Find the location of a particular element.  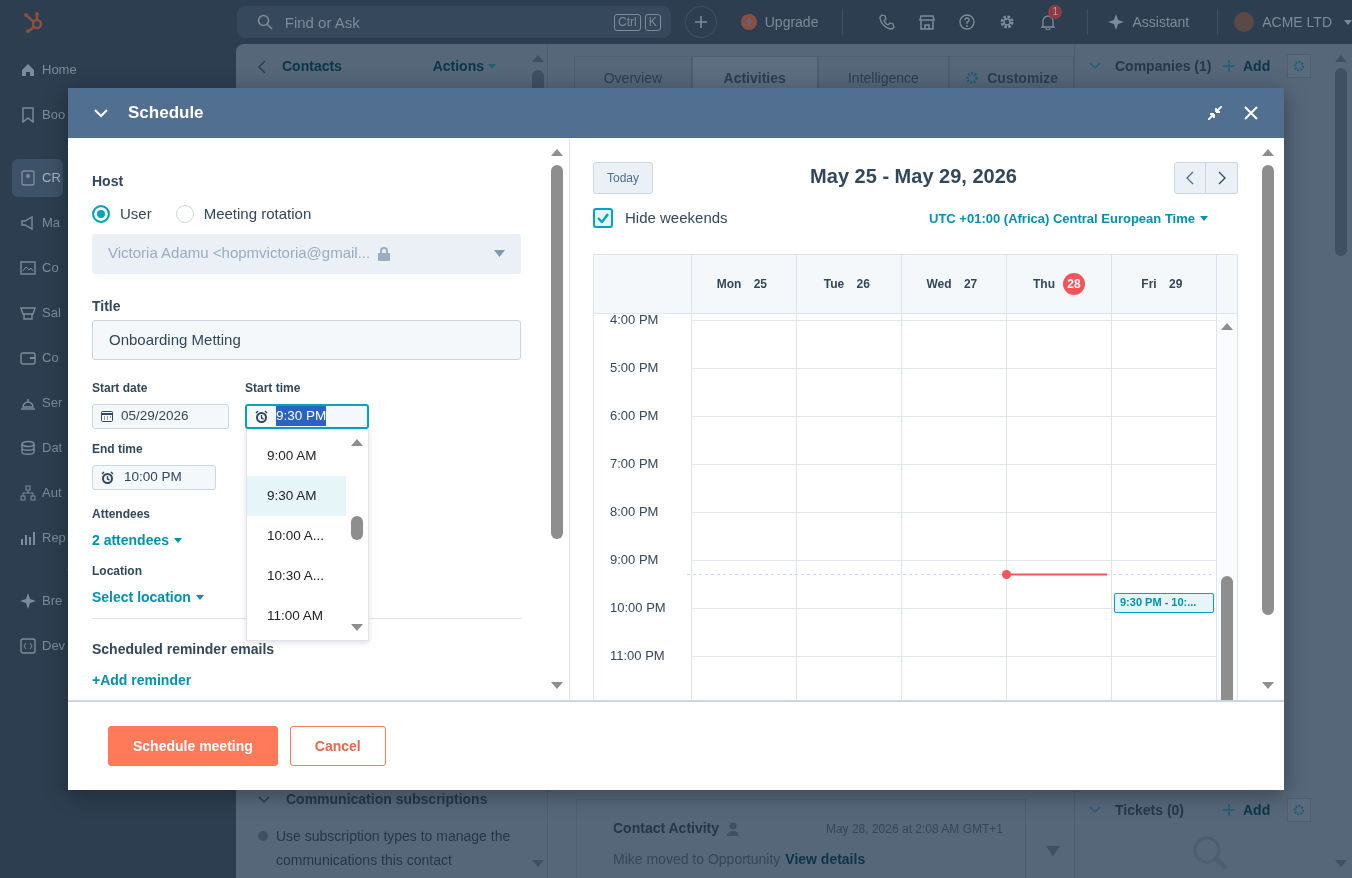

field-label: Start date is located at coordinates (120, 387).